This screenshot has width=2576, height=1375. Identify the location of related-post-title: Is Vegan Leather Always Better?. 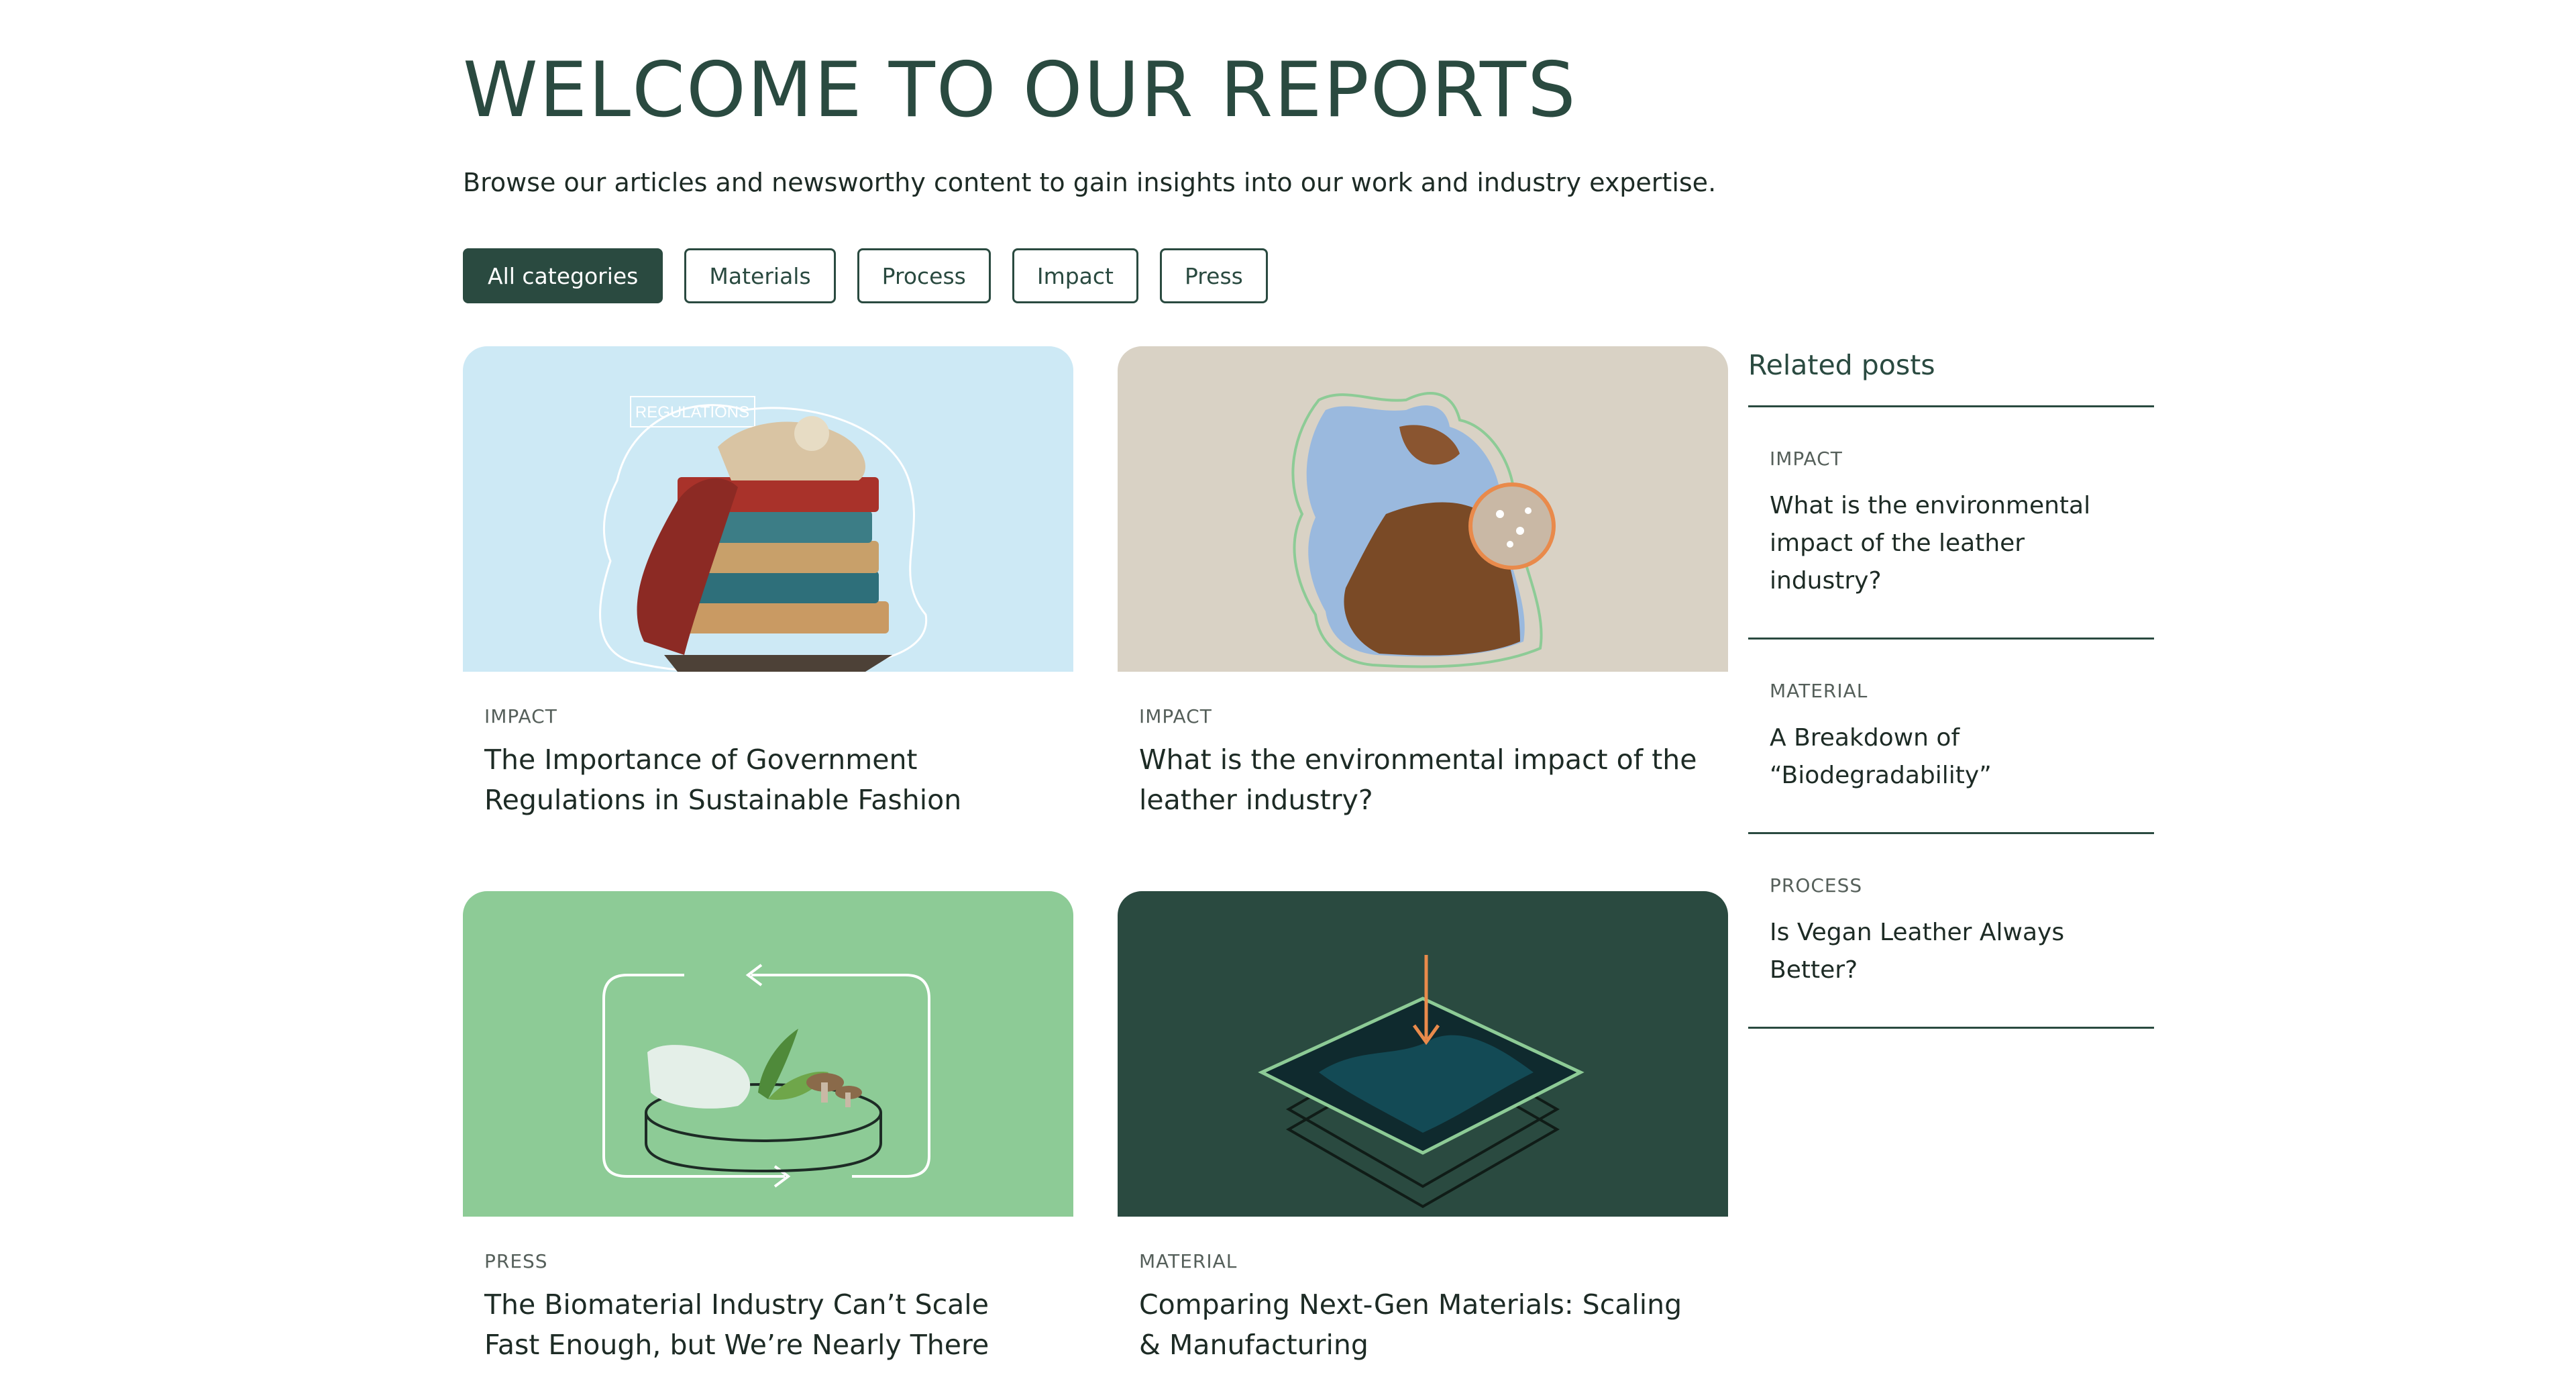
(1951, 952).